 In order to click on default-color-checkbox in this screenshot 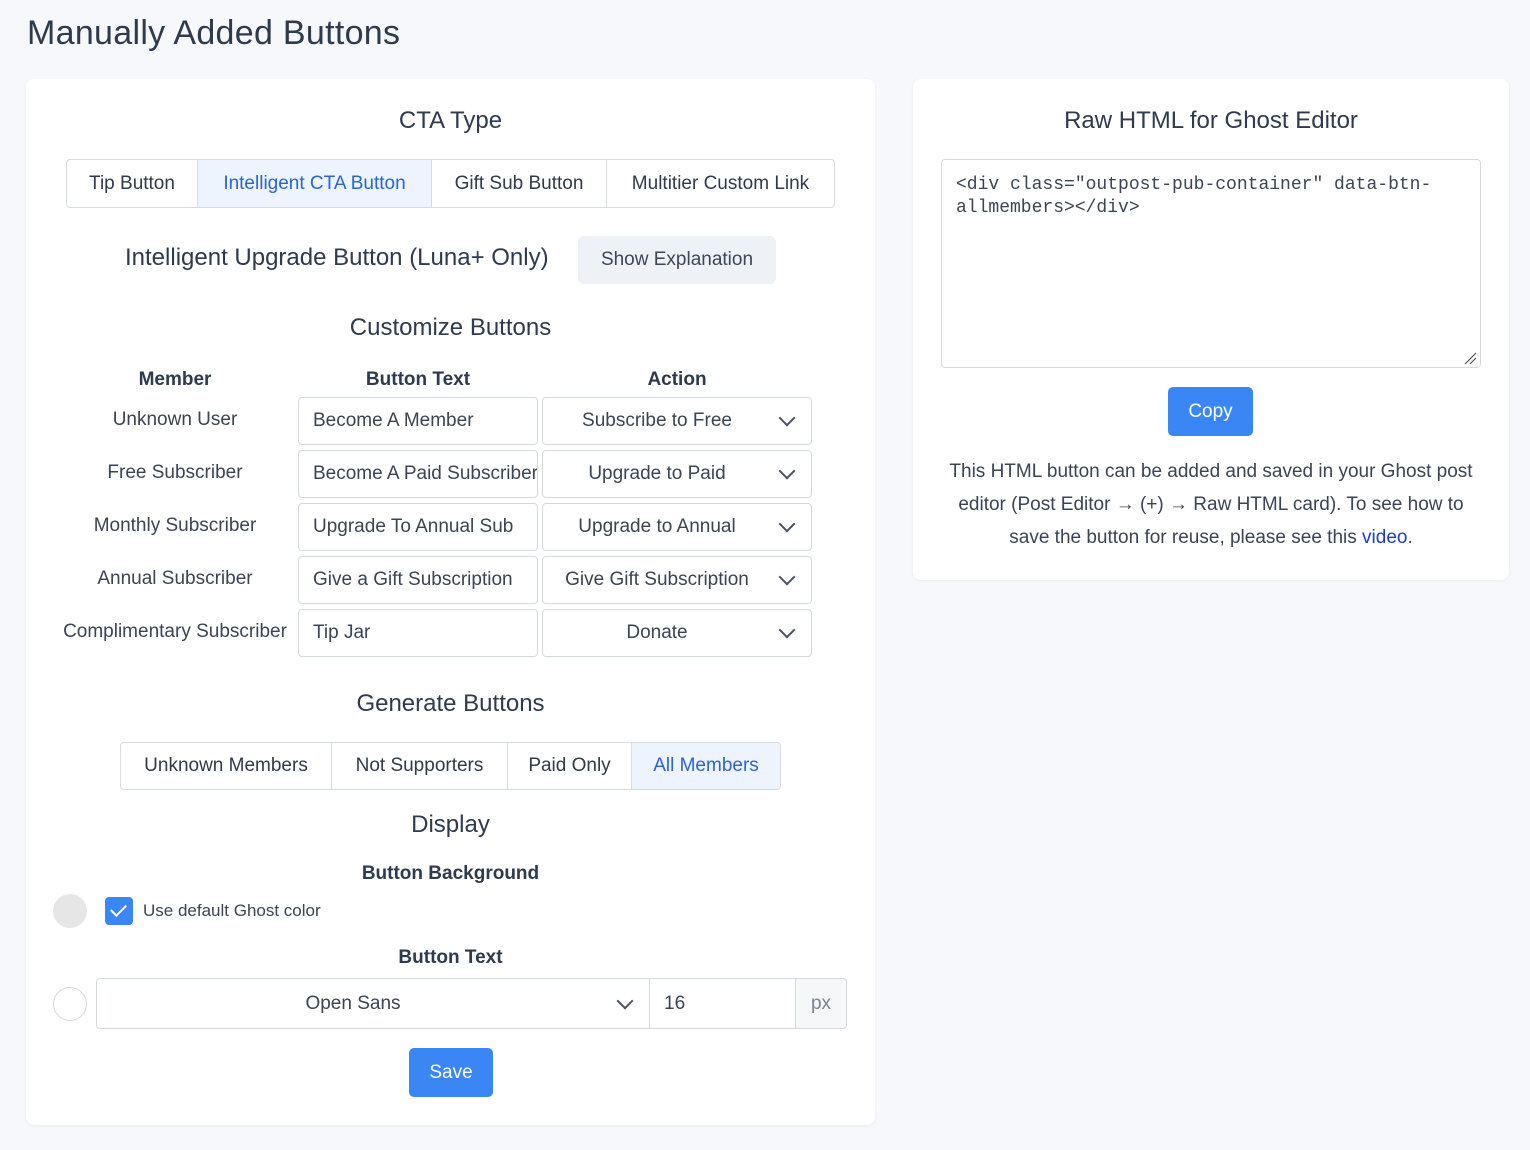, I will do `click(119, 911)`.